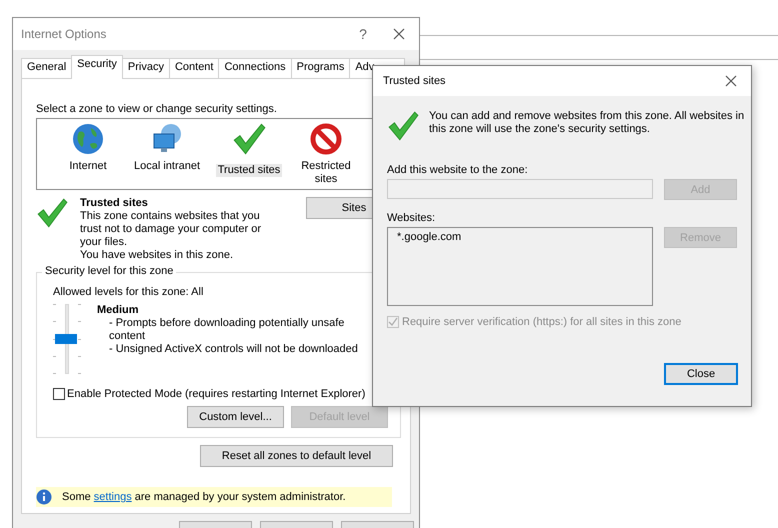 Image resolution: width=778 pixels, height=528 pixels. Describe the element at coordinates (542, 322) in the screenshot. I see `checkbox-label: Require server verification (https:) for all sites in this zone` at that location.